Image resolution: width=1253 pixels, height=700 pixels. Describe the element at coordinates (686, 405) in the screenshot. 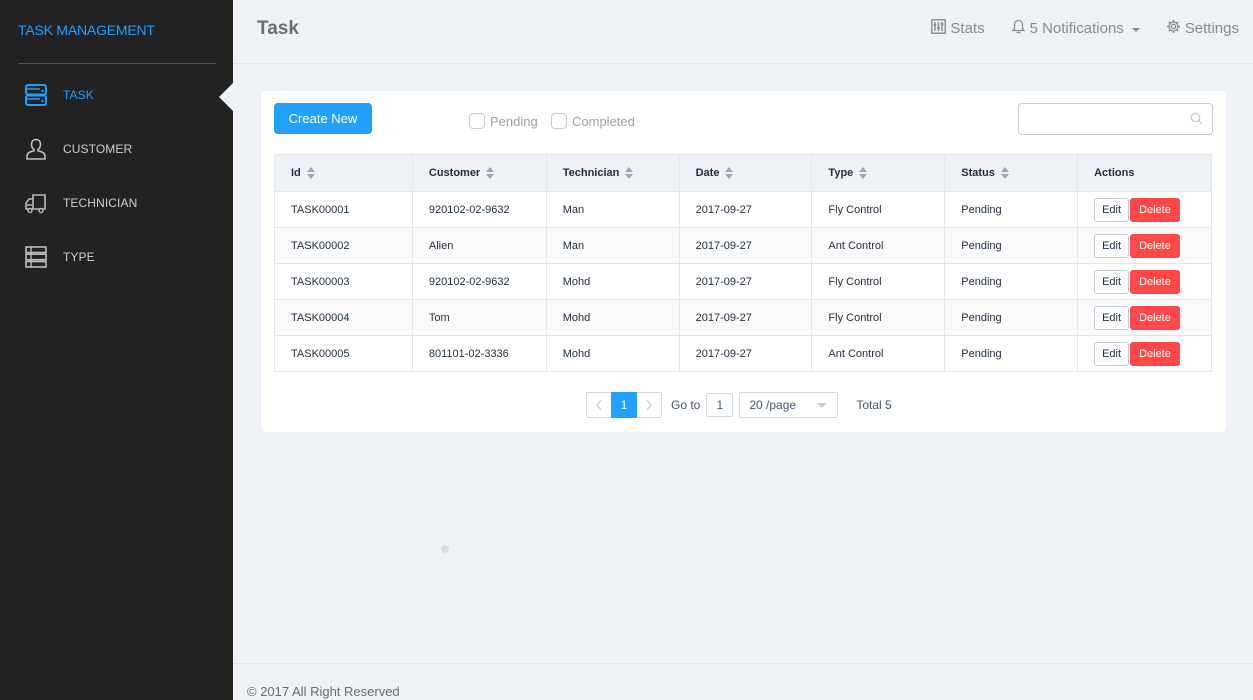

I see `goto-label: Go to` at that location.